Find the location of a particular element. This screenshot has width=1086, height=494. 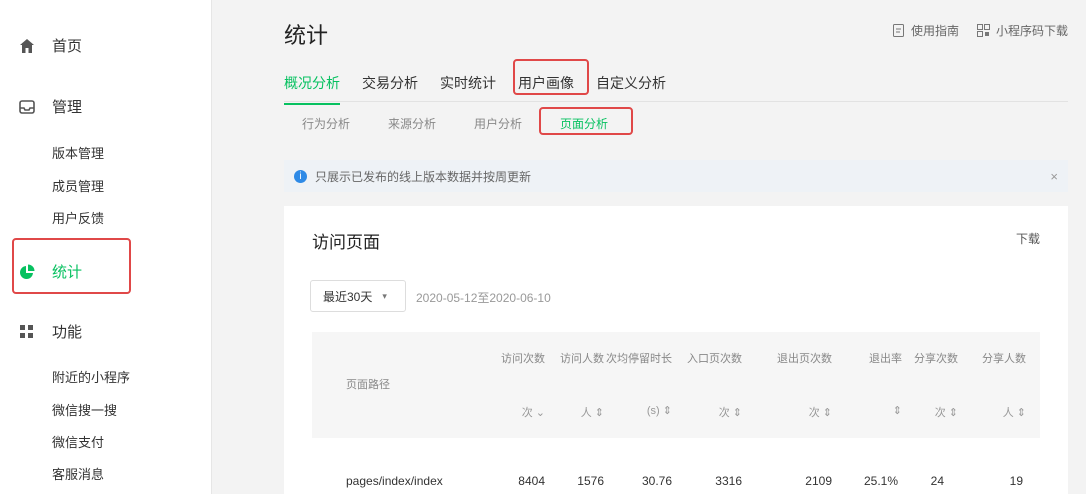

cell-visits: 8404 is located at coordinates (531, 481).